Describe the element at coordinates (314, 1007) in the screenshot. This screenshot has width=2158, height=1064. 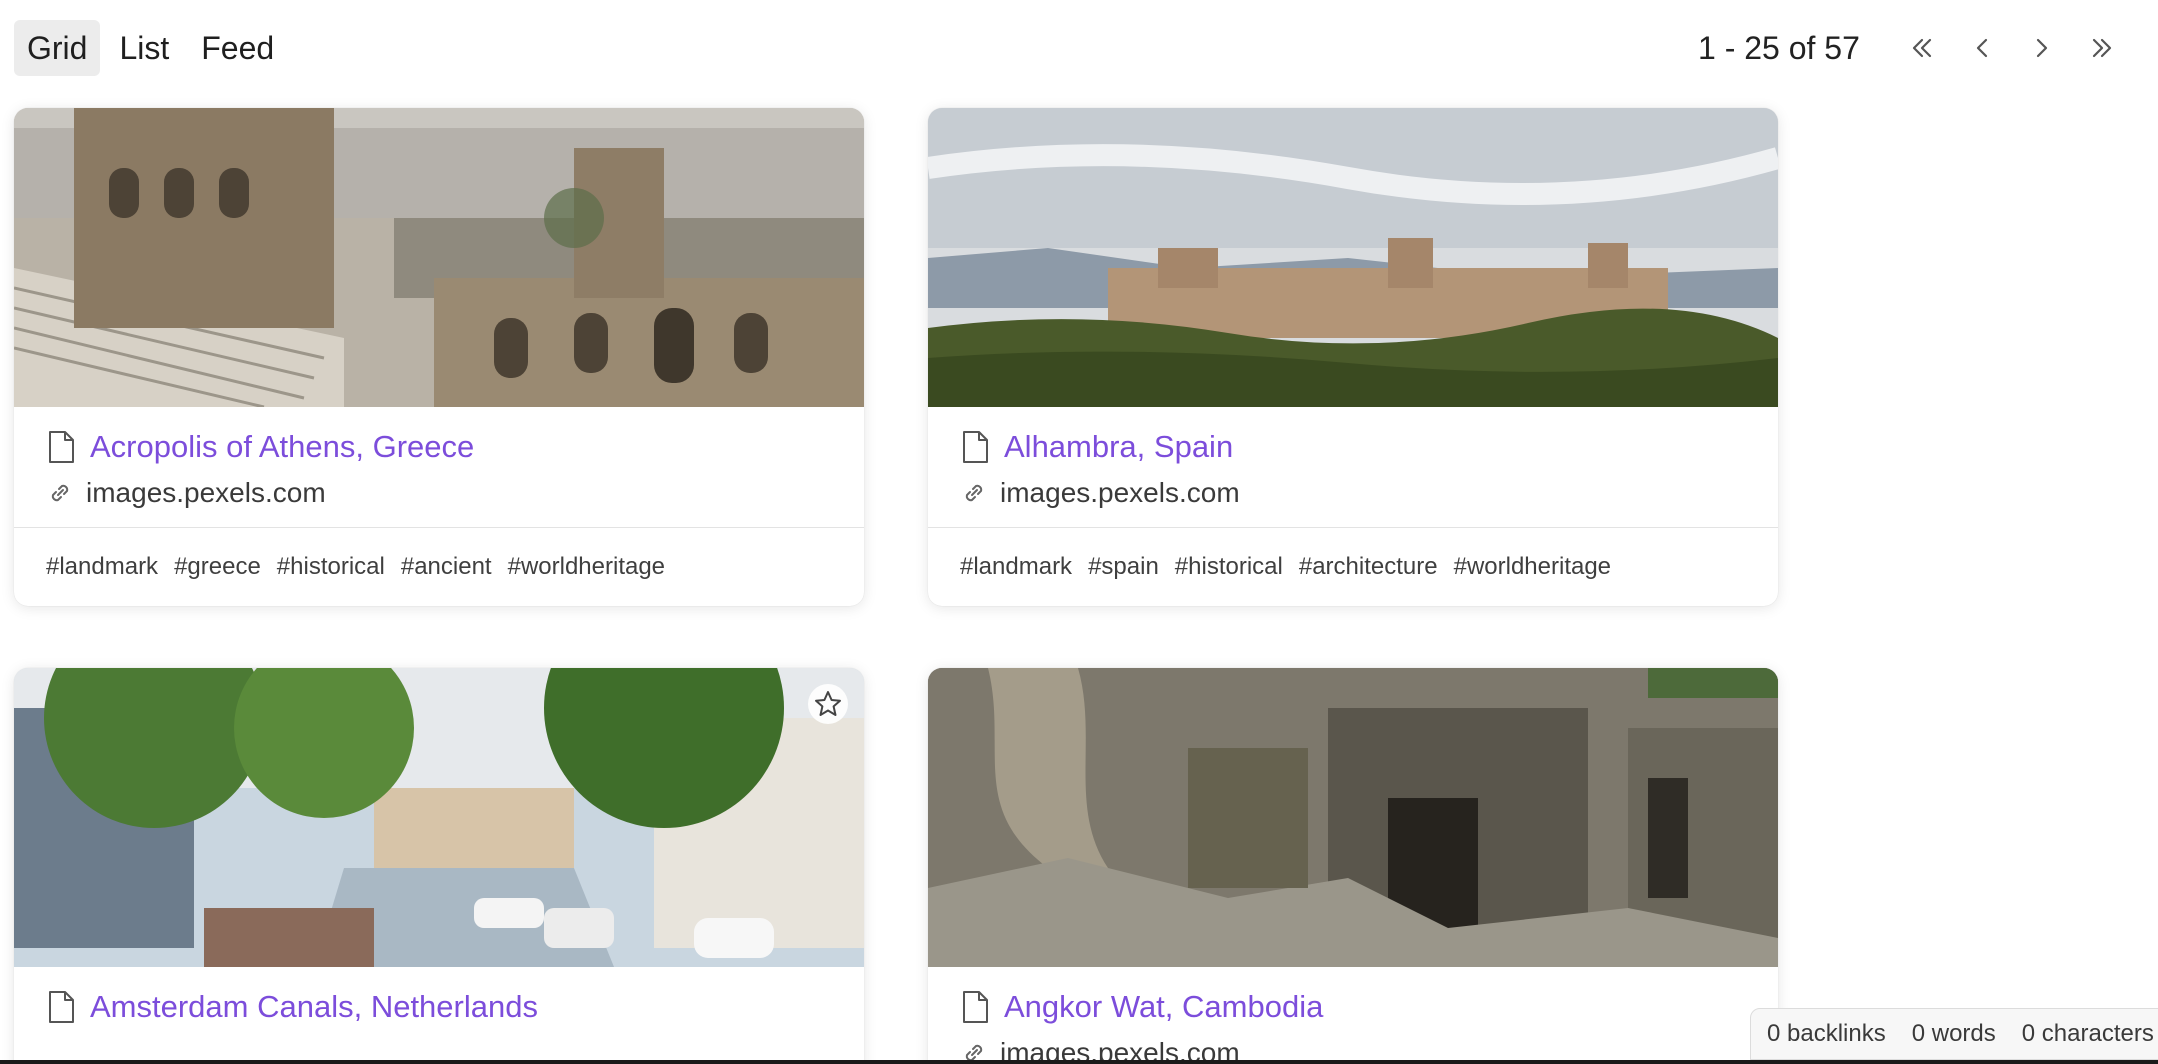
I see `card-title: Amsterdam Canals, Netherlands` at that location.